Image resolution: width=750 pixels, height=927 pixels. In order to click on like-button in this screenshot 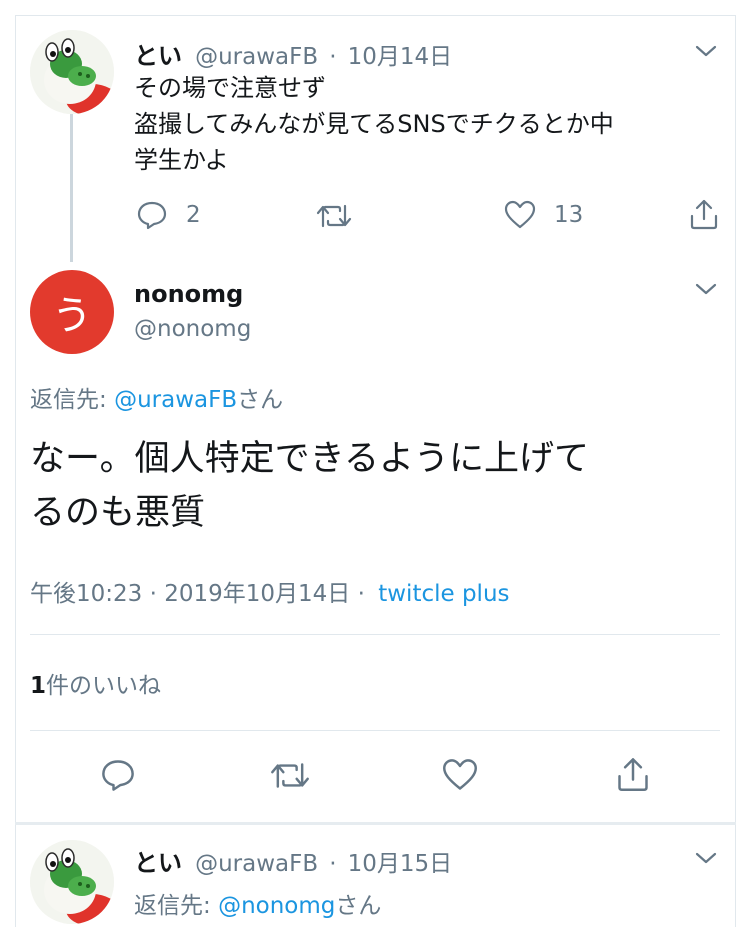, I will do `click(460, 775)`.